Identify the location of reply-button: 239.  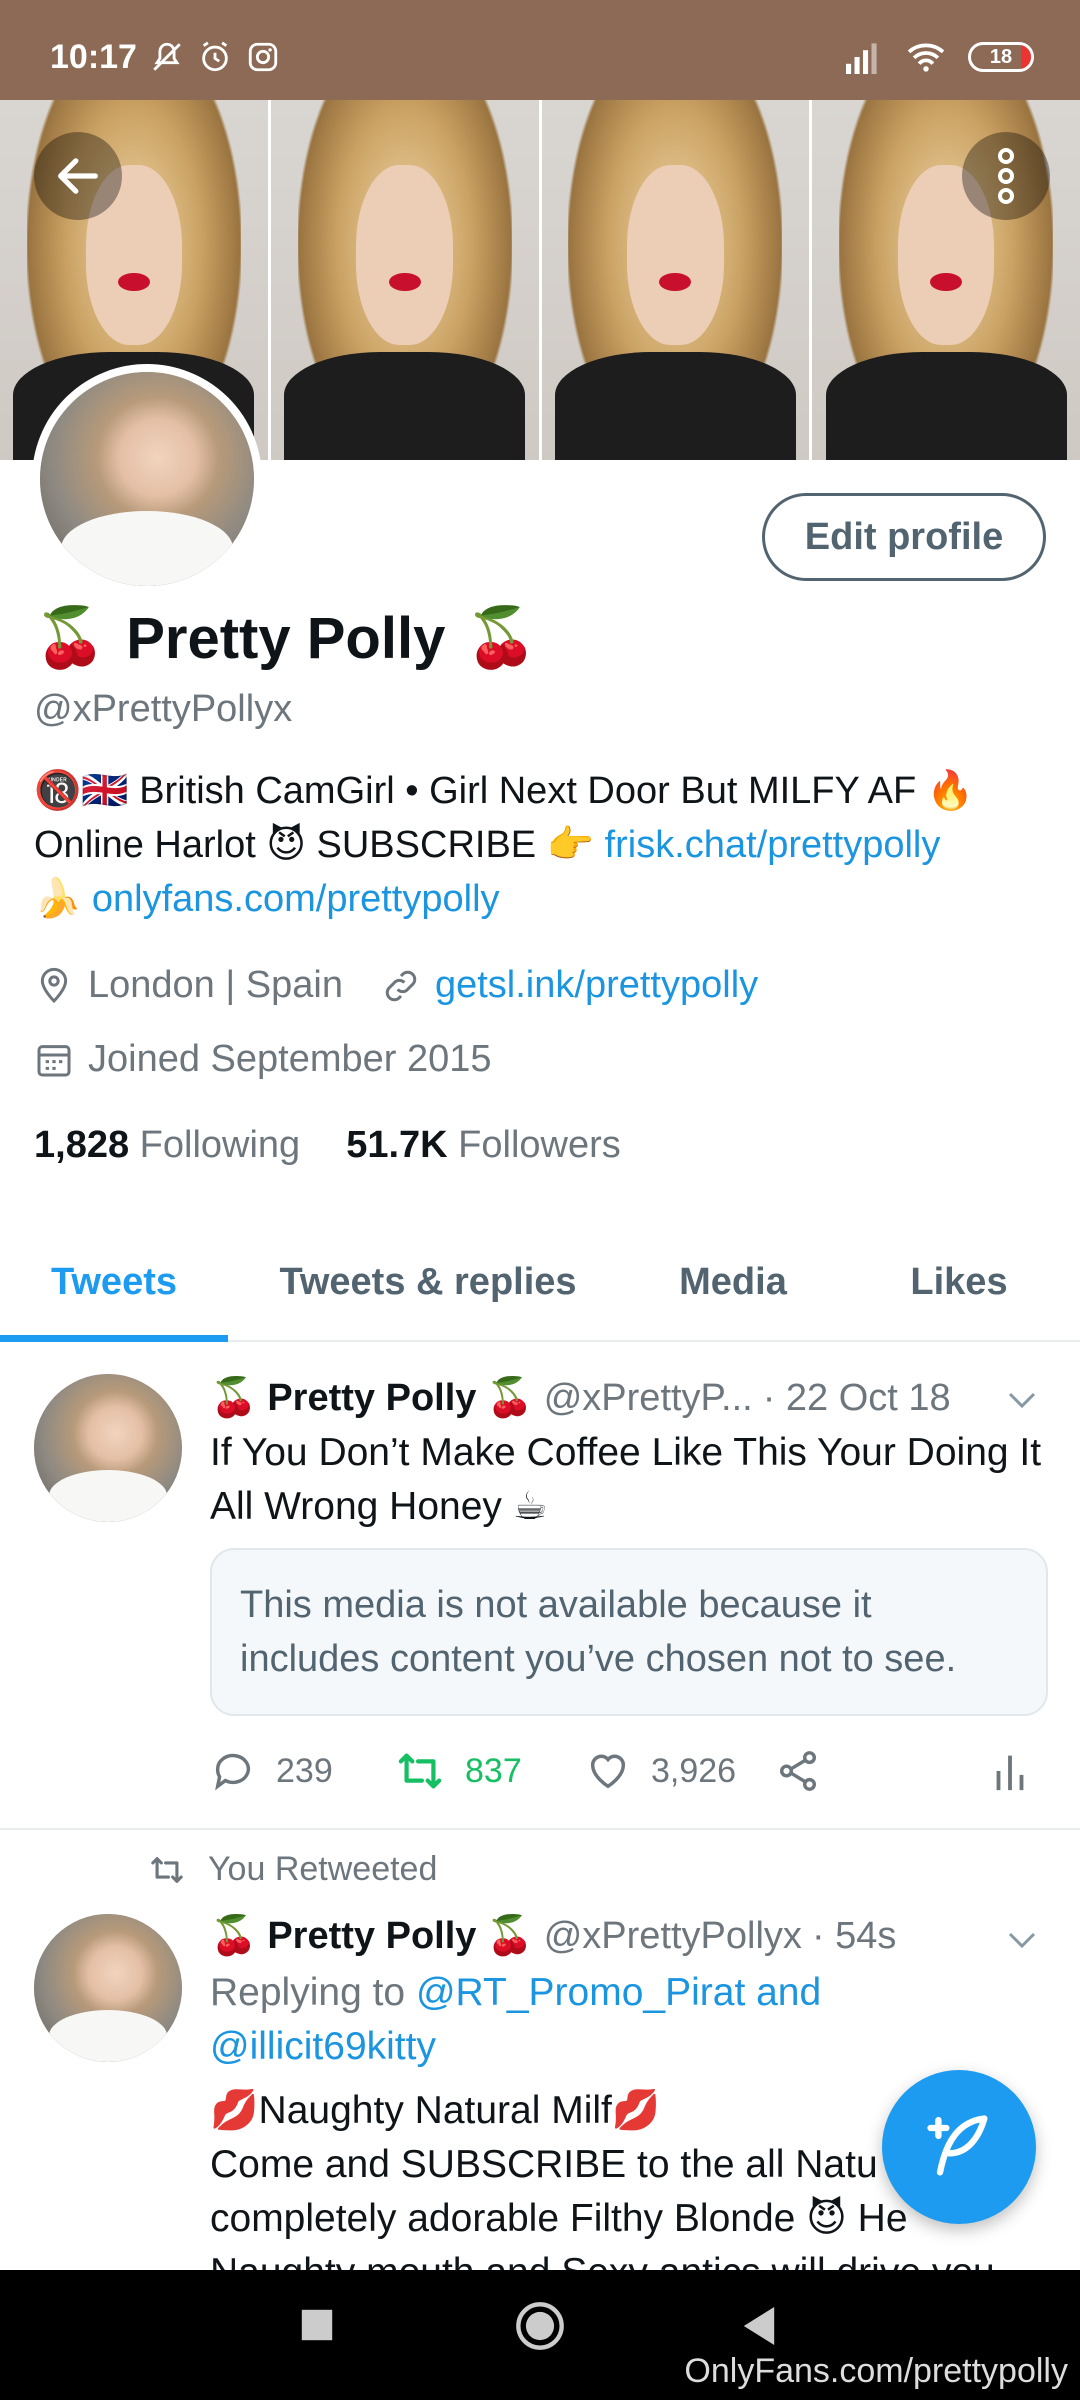
(302, 1771).